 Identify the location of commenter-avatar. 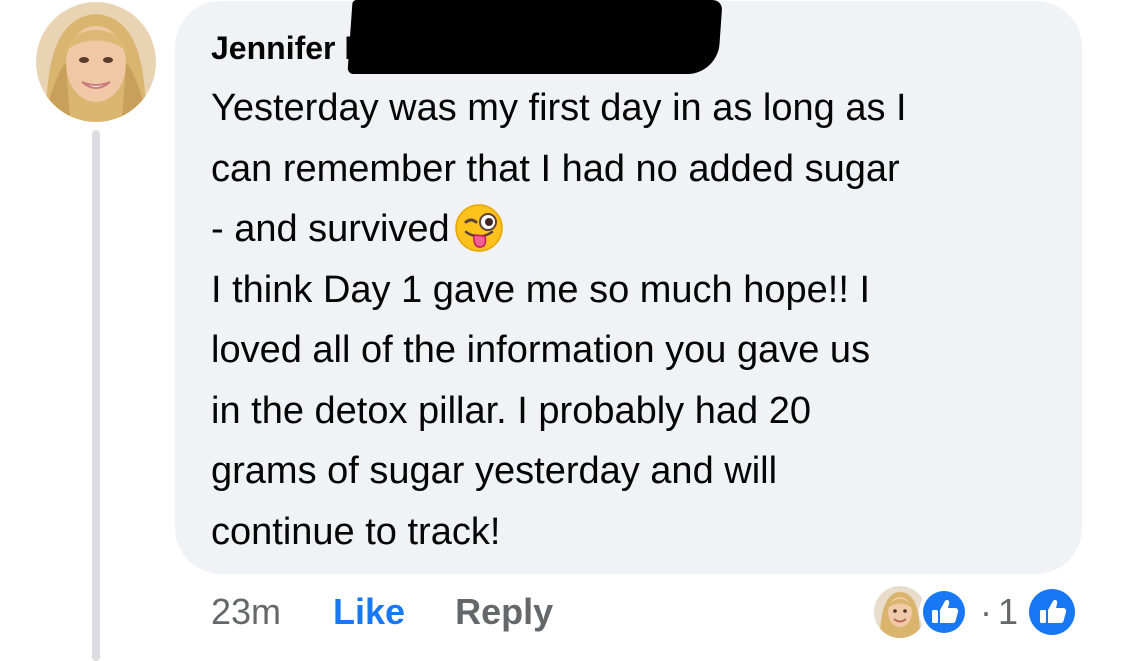
(96, 62).